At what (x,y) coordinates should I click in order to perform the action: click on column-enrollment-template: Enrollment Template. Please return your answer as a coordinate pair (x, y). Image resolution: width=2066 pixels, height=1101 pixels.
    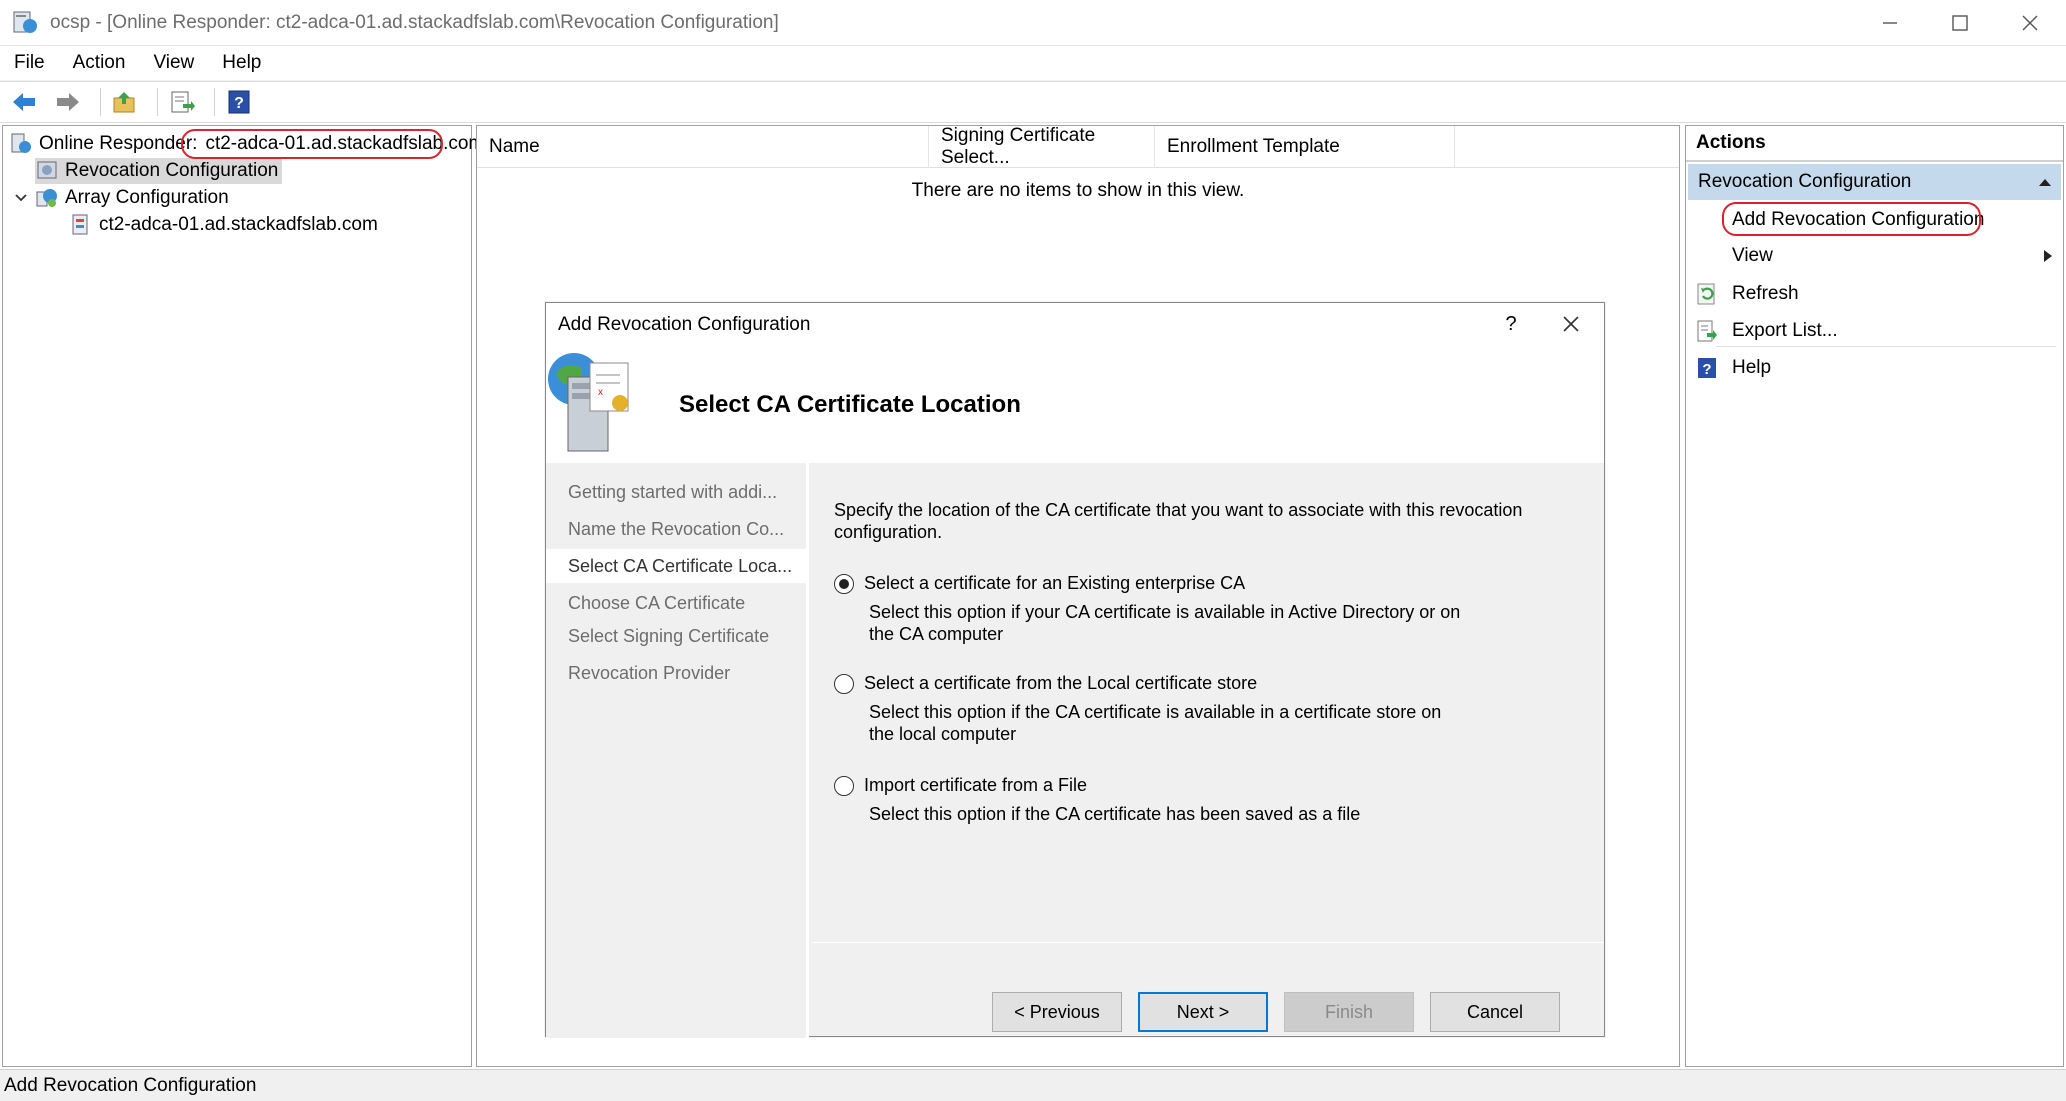
    Looking at the image, I should click on (1305, 147).